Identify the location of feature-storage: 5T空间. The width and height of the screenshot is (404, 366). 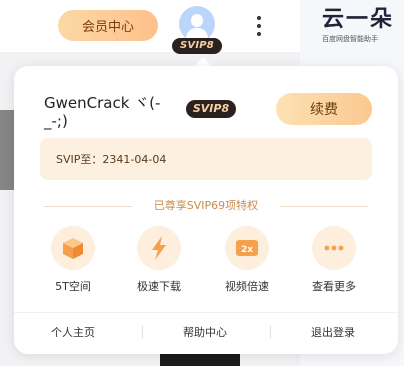
(73, 260).